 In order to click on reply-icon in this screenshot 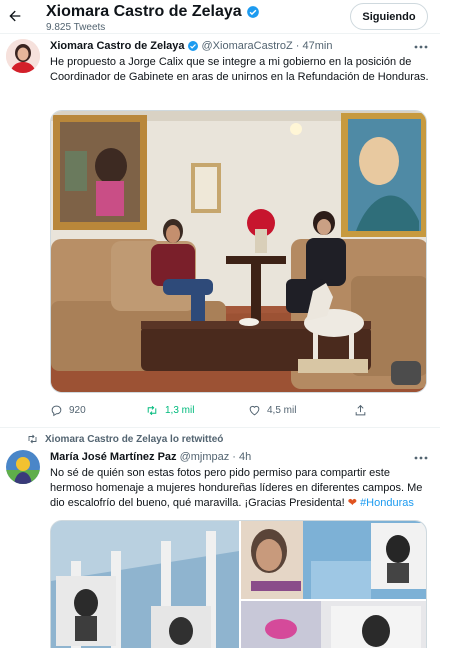, I will do `click(56, 411)`.